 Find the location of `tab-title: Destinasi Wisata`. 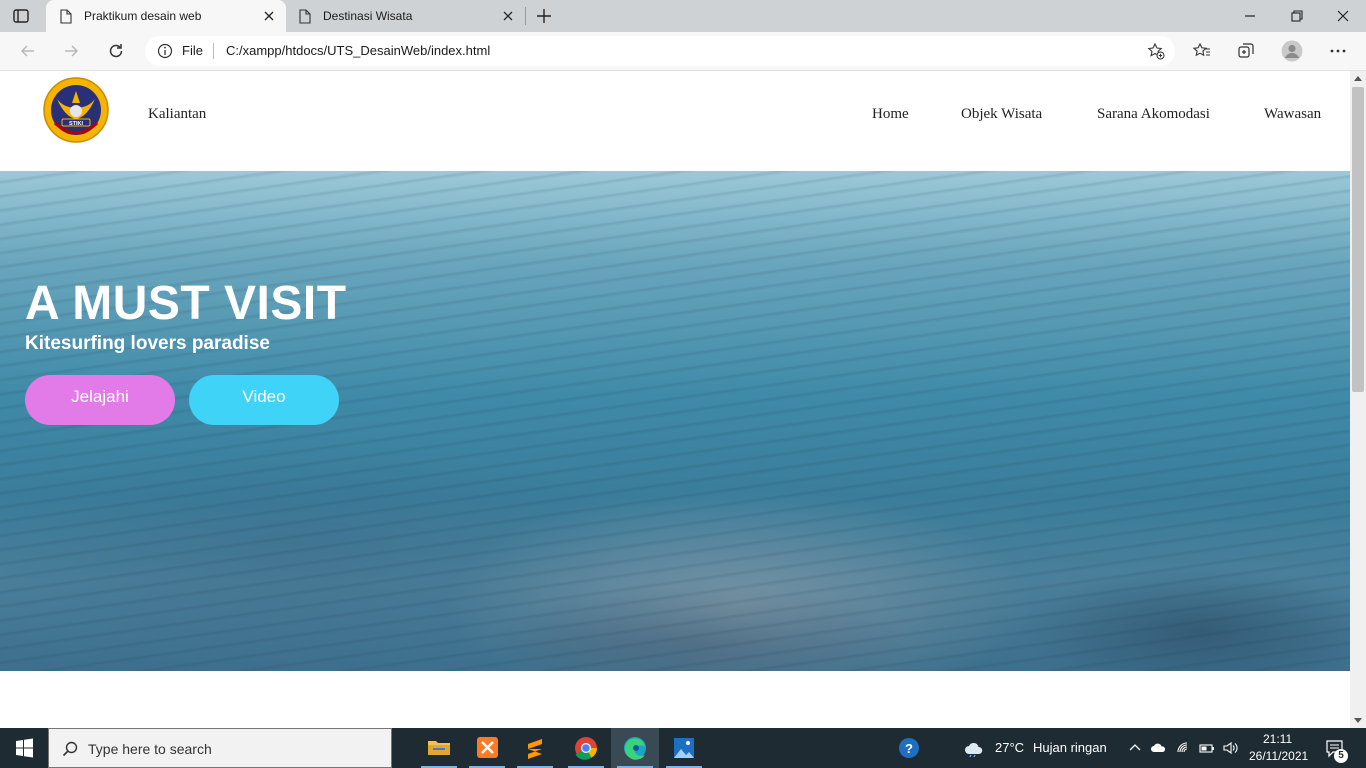

tab-title: Destinasi Wisata is located at coordinates (368, 16).